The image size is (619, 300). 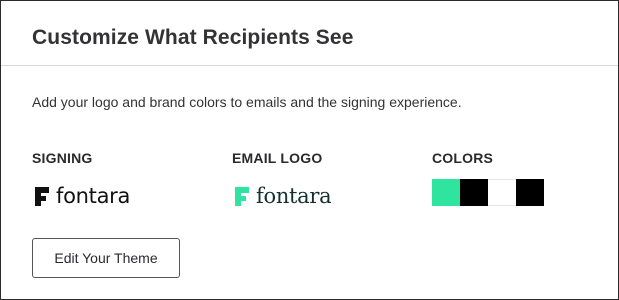 What do you see at coordinates (446, 192) in the screenshot?
I see `swatch-green` at bounding box center [446, 192].